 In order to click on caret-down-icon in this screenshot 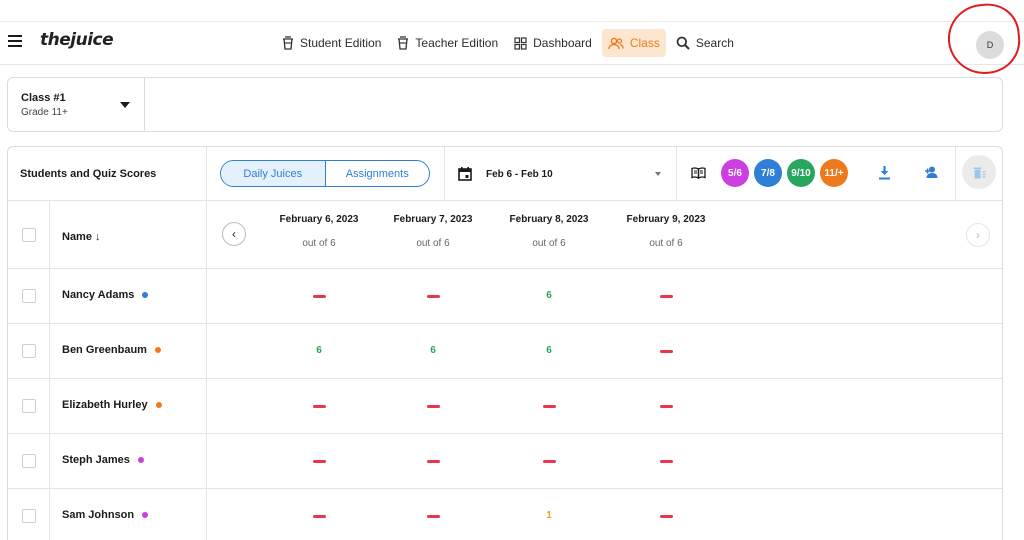, I will do `click(125, 105)`.